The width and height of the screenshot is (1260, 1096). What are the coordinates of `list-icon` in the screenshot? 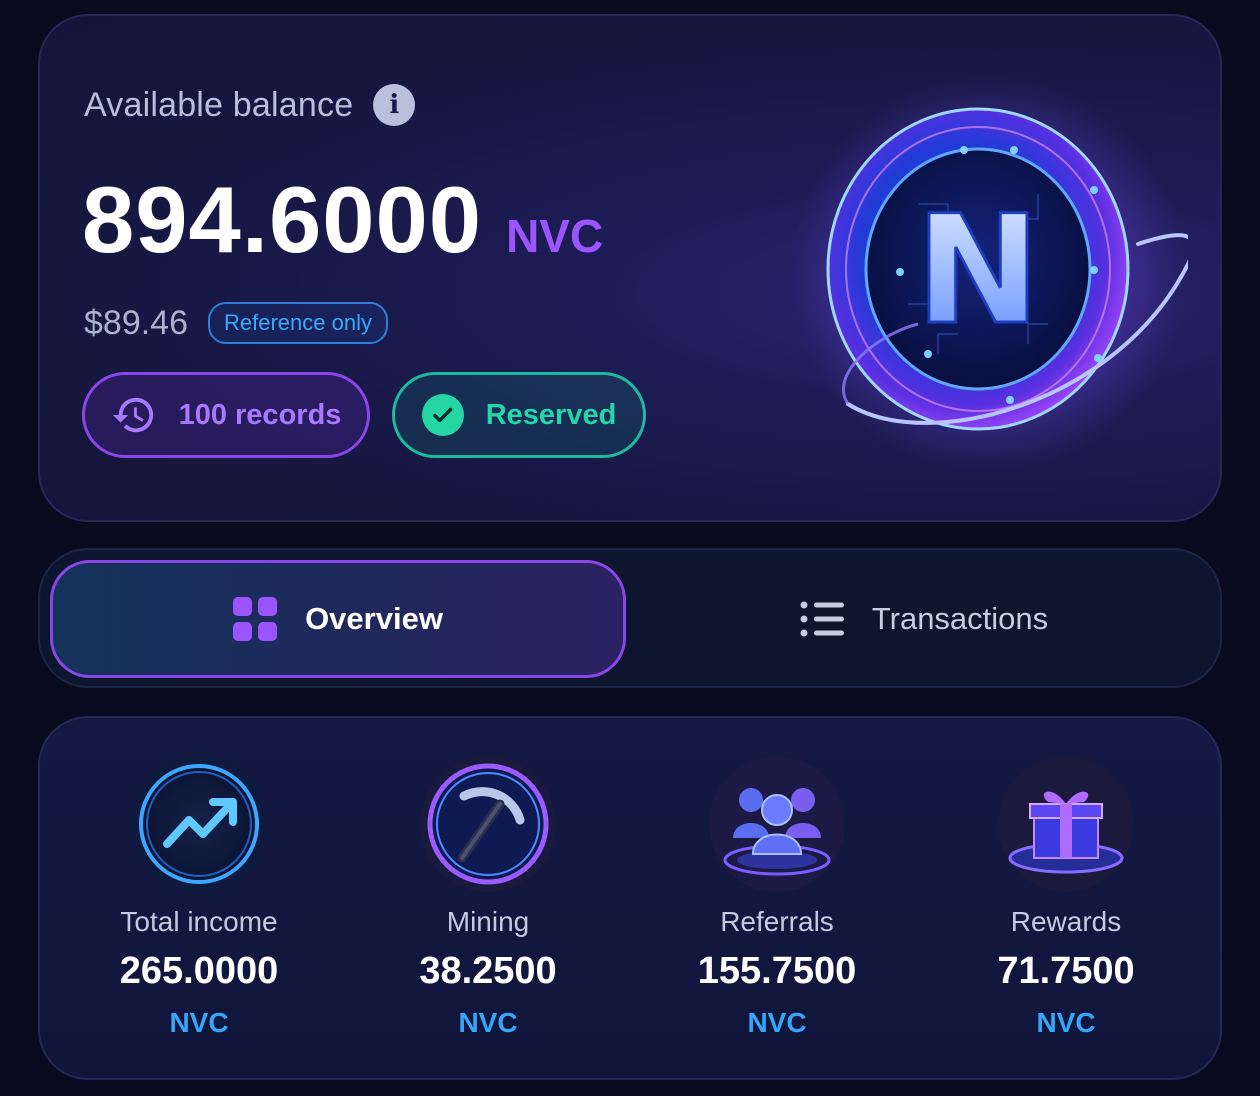 It's located at (822, 619).